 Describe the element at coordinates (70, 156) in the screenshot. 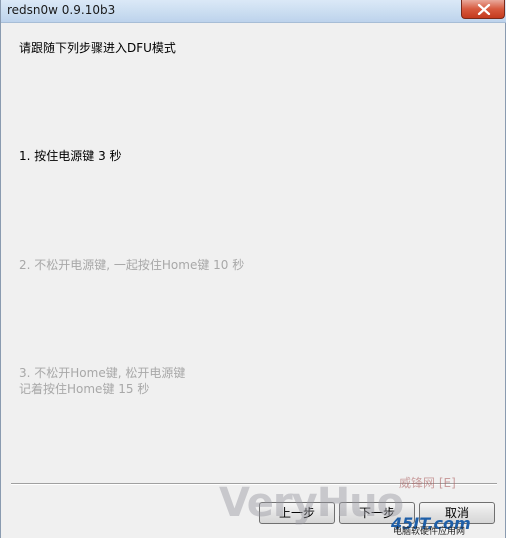

I see `step-1-text: 1. 按住电源键 3 秒` at that location.